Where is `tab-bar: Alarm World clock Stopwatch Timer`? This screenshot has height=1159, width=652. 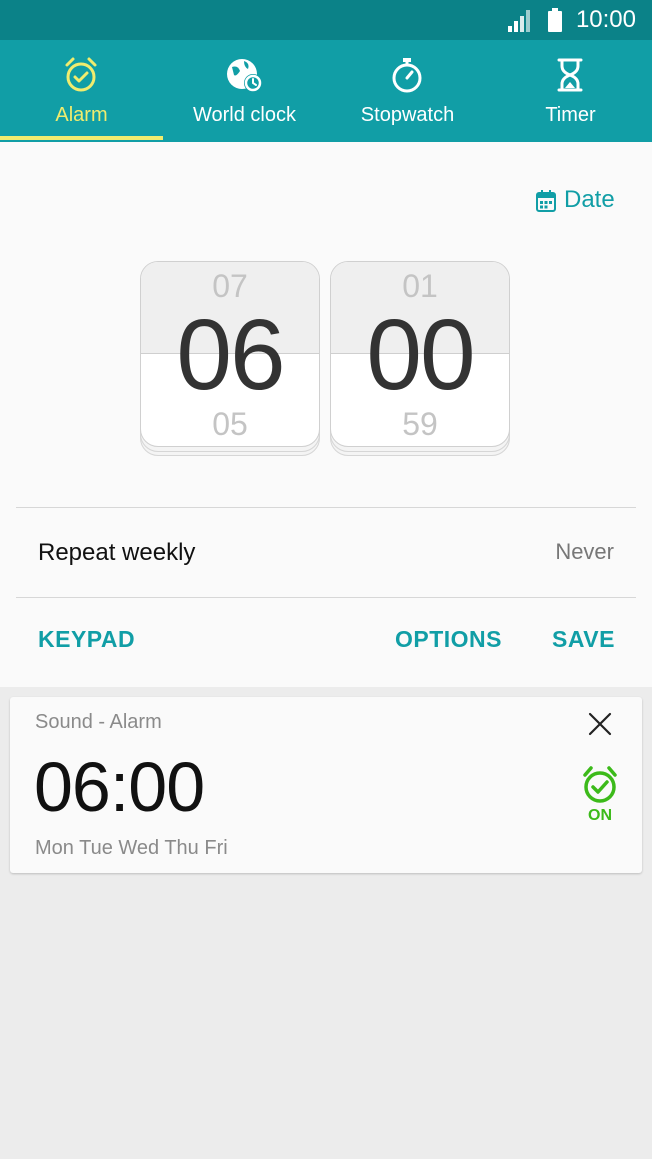
tab-bar: Alarm World clock Stopwatch Timer is located at coordinates (326, 91).